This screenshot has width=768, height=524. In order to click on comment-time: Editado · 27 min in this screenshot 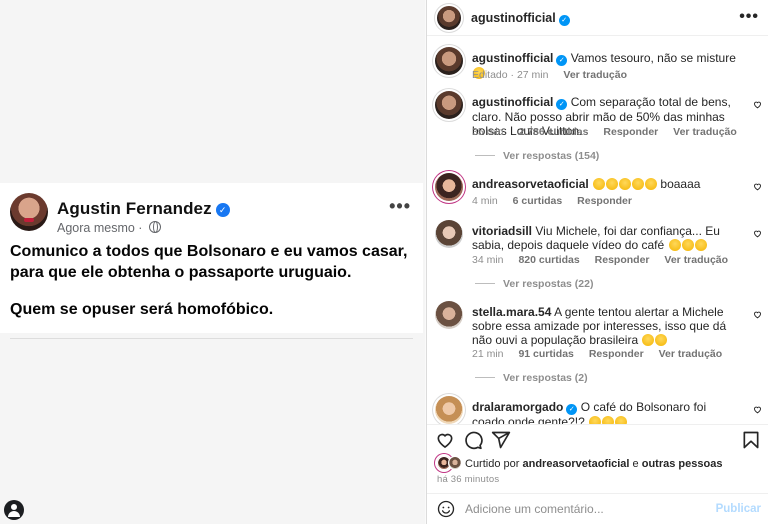, I will do `click(510, 75)`.